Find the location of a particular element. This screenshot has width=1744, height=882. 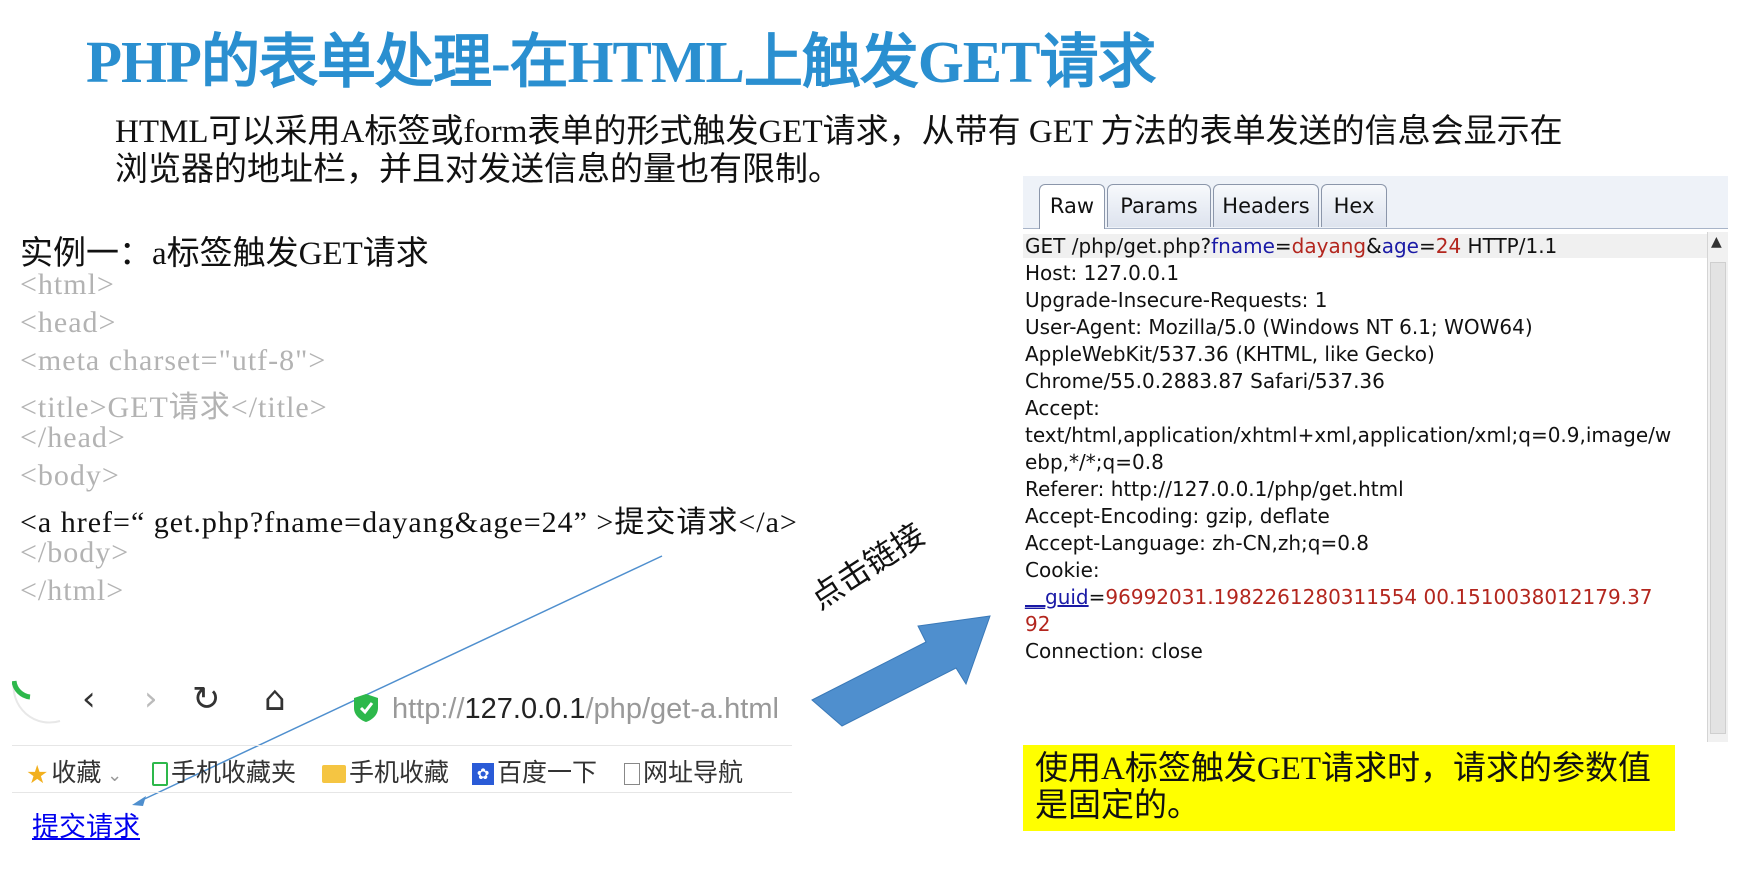

vertical-scrollbar: ▲ is located at coordinates (1717, 487).